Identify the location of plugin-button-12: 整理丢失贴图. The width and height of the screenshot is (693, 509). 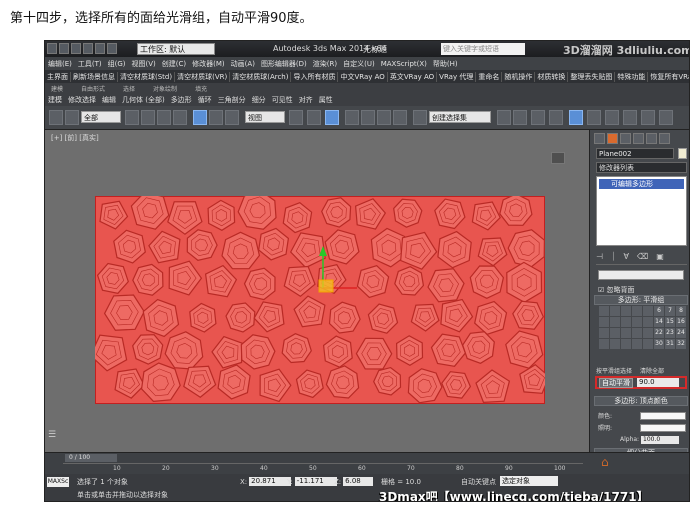
(592, 76).